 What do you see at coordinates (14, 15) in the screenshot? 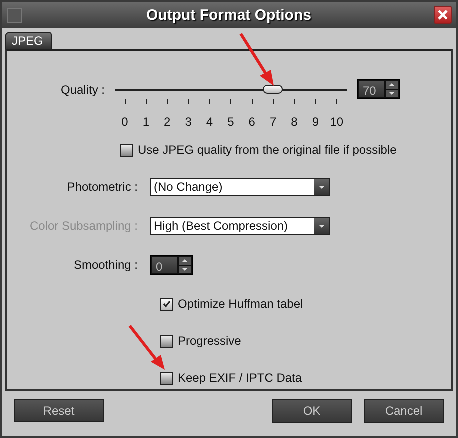
I see `window-icon` at bounding box center [14, 15].